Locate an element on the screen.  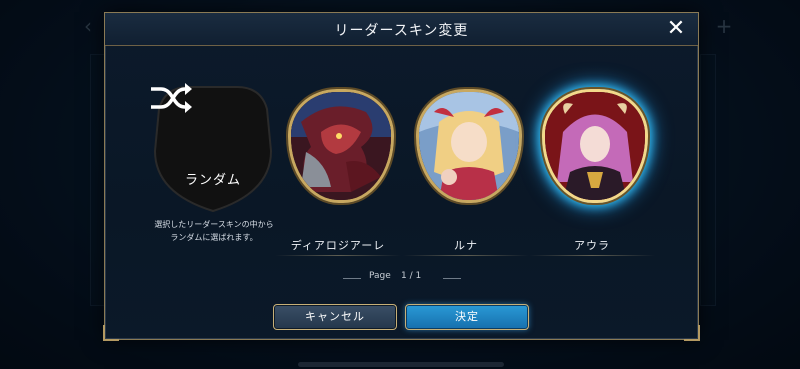
skin-option-diarogiare: ディアロジアーレ is located at coordinates (338, 170).